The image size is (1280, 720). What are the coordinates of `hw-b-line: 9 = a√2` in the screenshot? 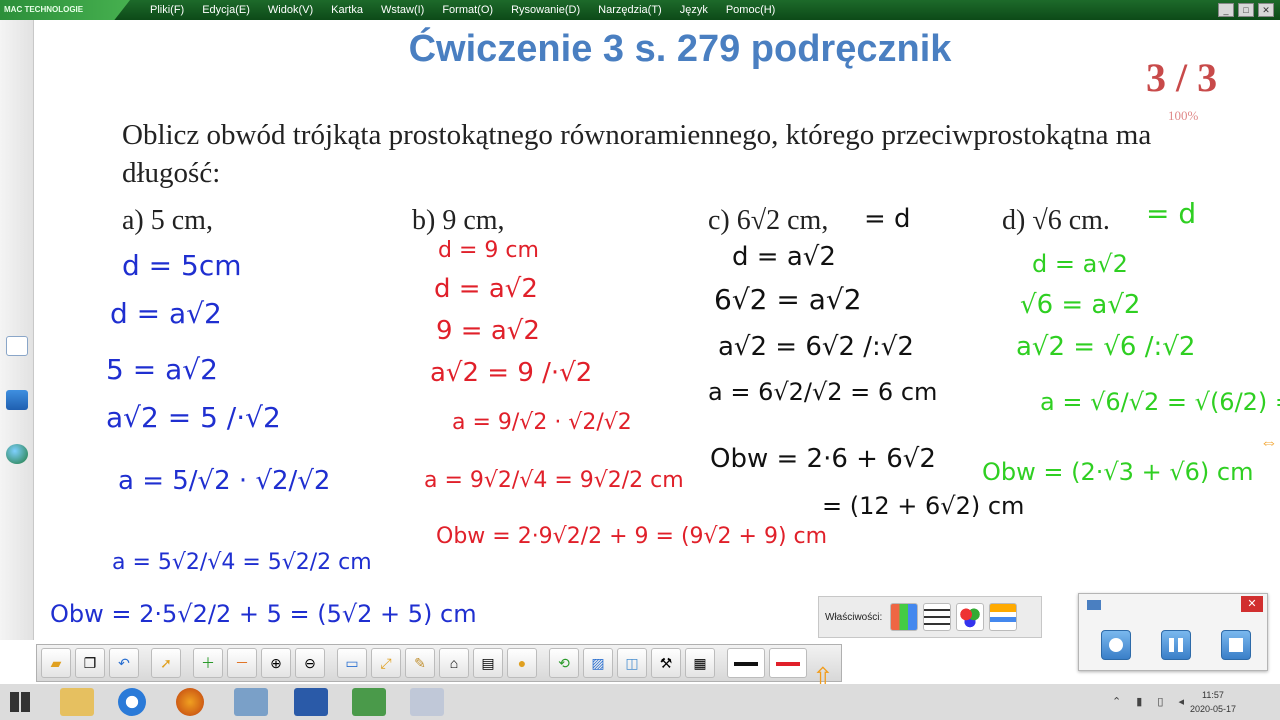 It's located at (488, 331).